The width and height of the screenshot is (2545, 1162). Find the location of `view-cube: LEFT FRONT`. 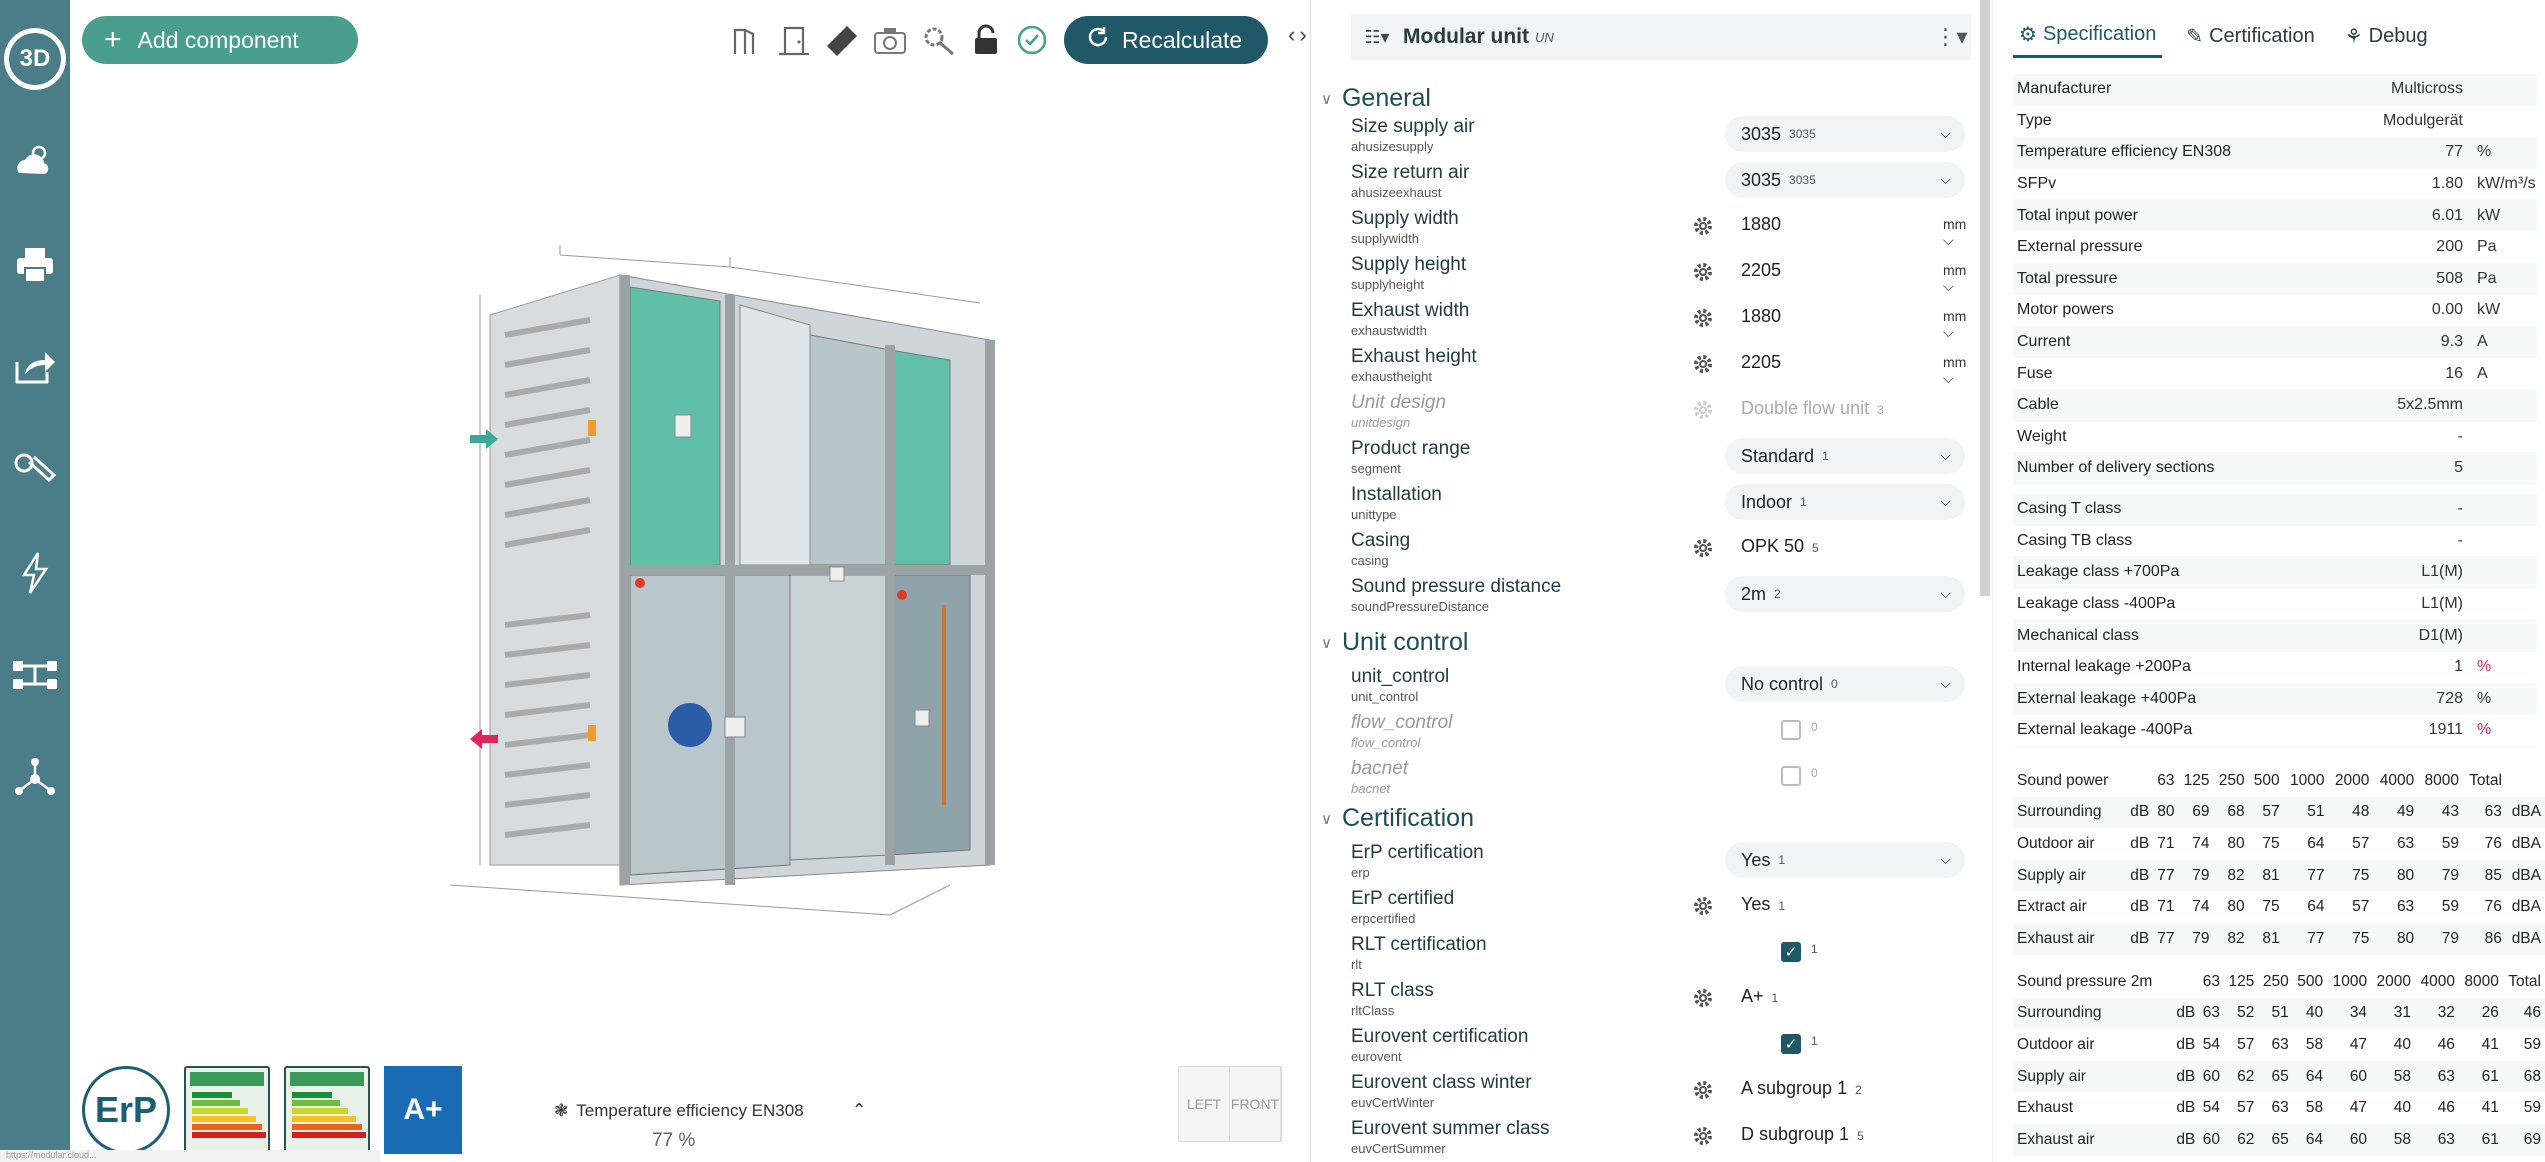

view-cube: LEFT FRONT is located at coordinates (1230, 1104).